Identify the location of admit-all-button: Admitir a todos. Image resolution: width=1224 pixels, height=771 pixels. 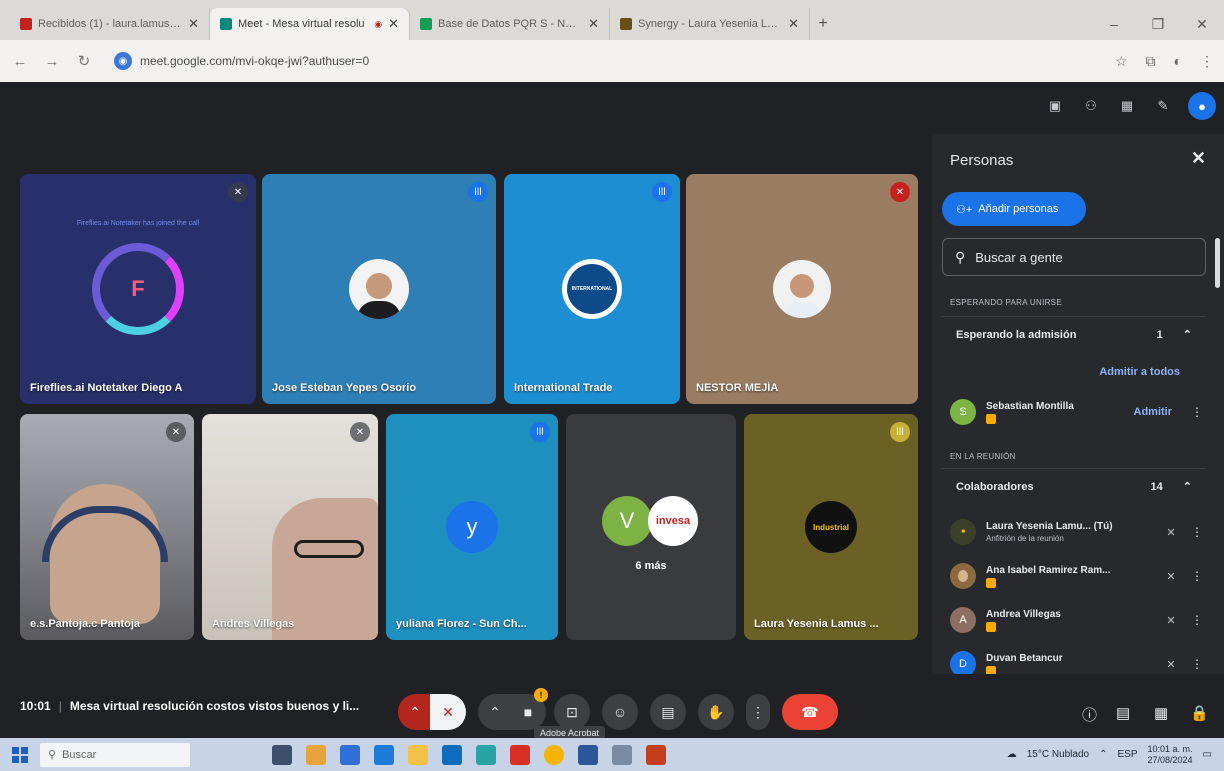
(1139, 372).